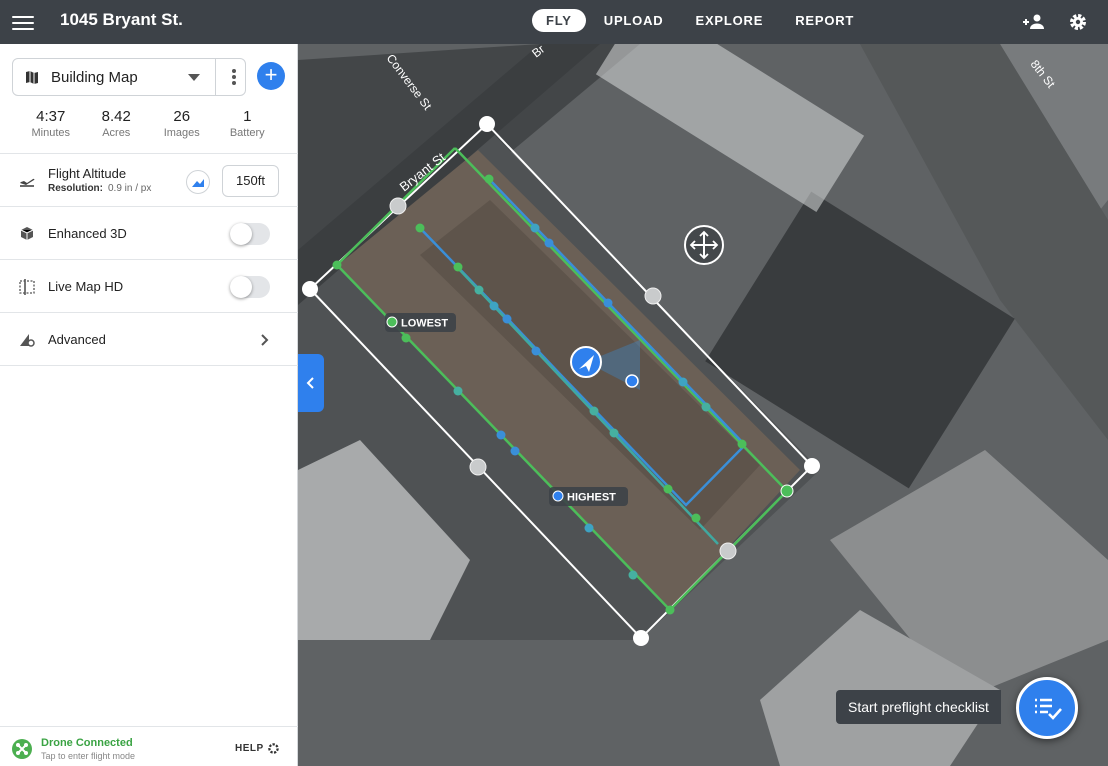 The width and height of the screenshot is (1108, 766). I want to click on altitude-input: 150ft, so click(250, 181).